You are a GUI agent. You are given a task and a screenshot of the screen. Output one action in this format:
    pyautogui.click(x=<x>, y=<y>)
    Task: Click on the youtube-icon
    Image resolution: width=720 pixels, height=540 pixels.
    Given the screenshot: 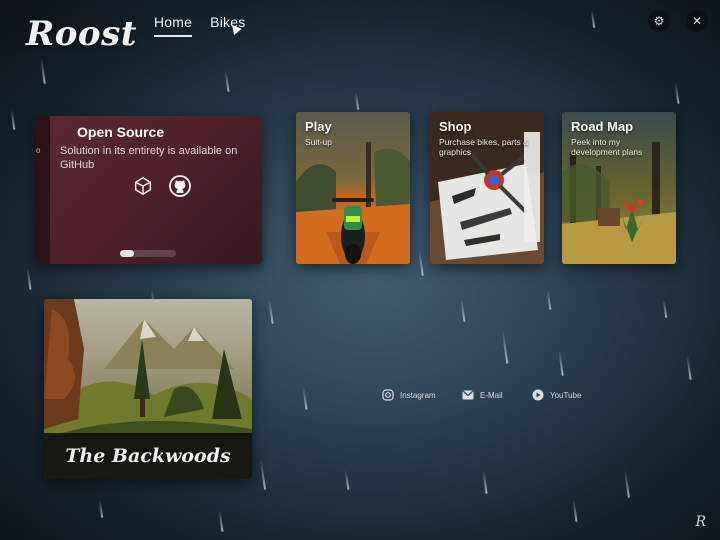 What is the action you would take?
    pyautogui.click(x=538, y=395)
    